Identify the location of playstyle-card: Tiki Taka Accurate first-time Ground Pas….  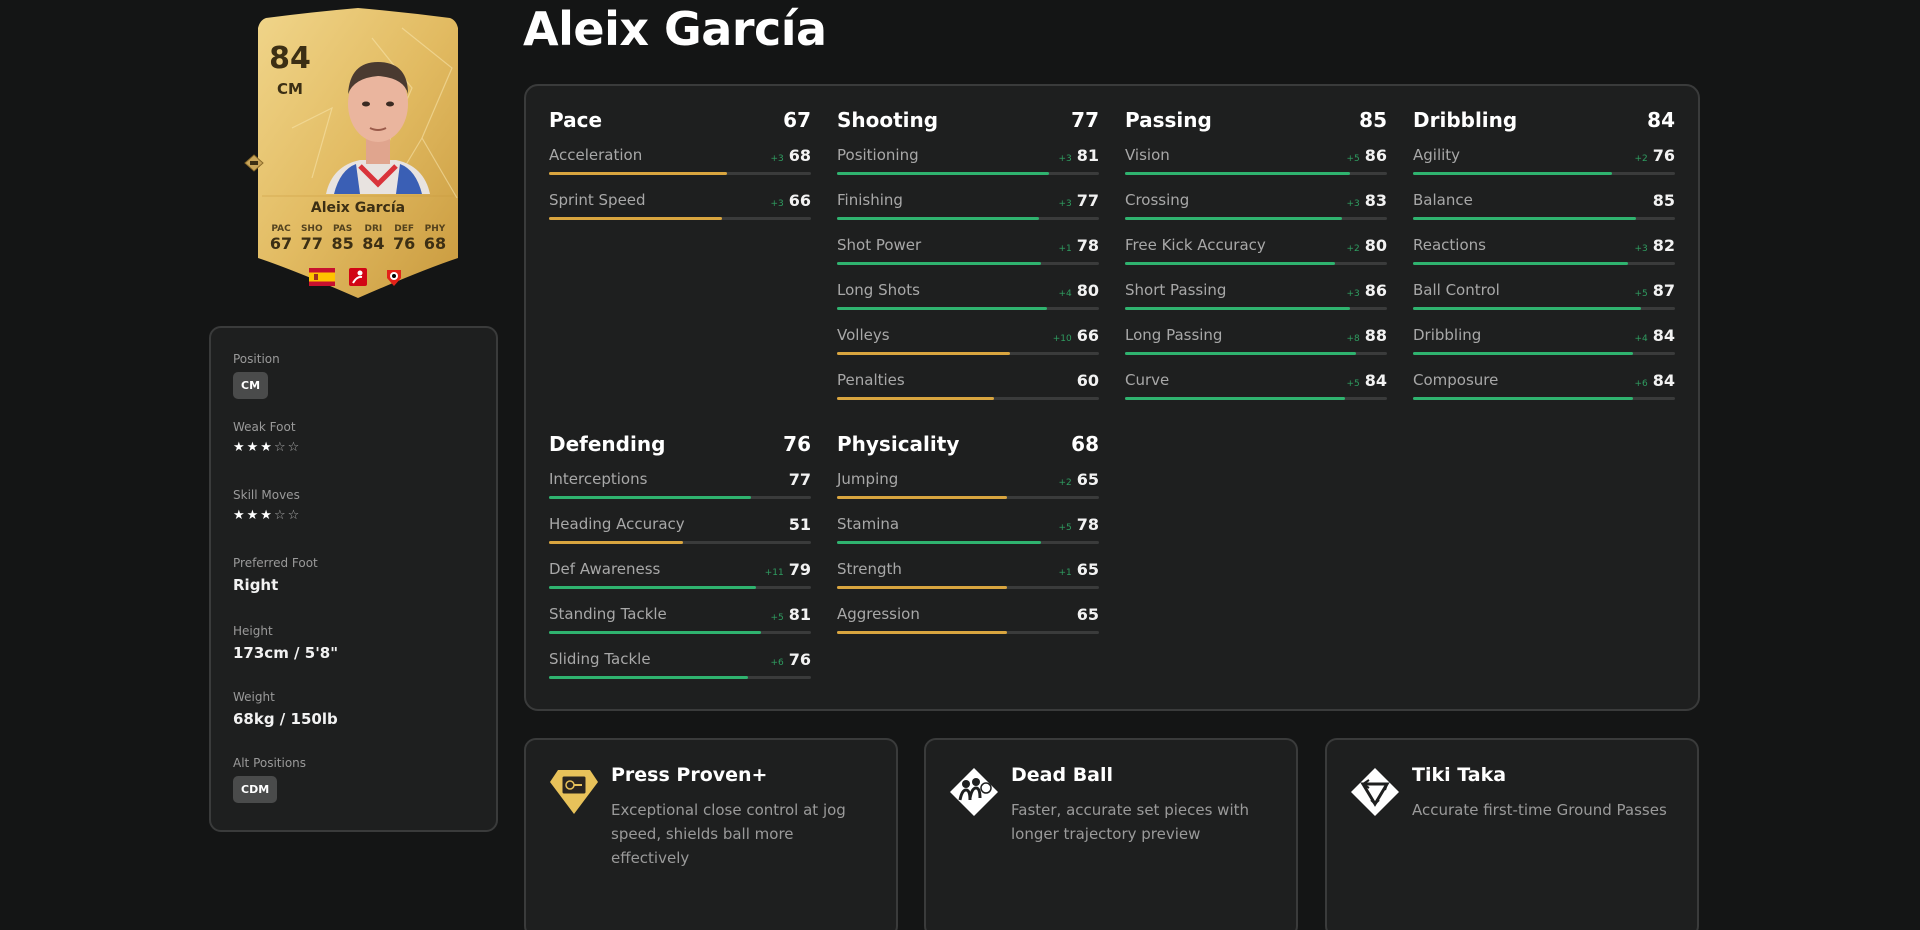
(1512, 834).